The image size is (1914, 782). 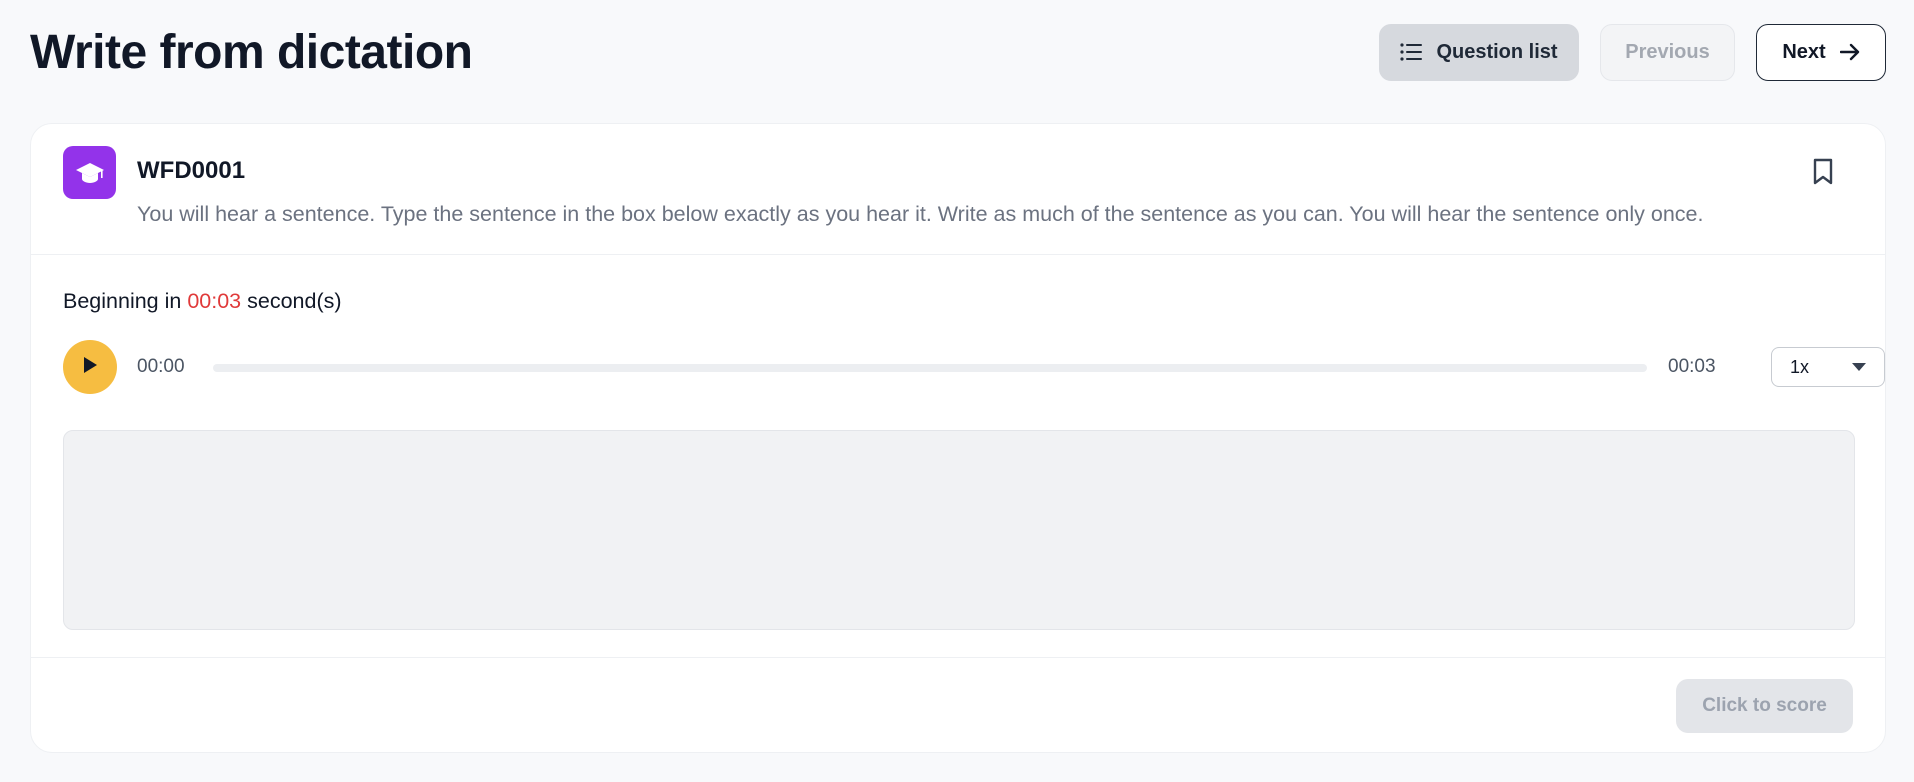 I want to click on countdown-time: 00:03, so click(x=214, y=301).